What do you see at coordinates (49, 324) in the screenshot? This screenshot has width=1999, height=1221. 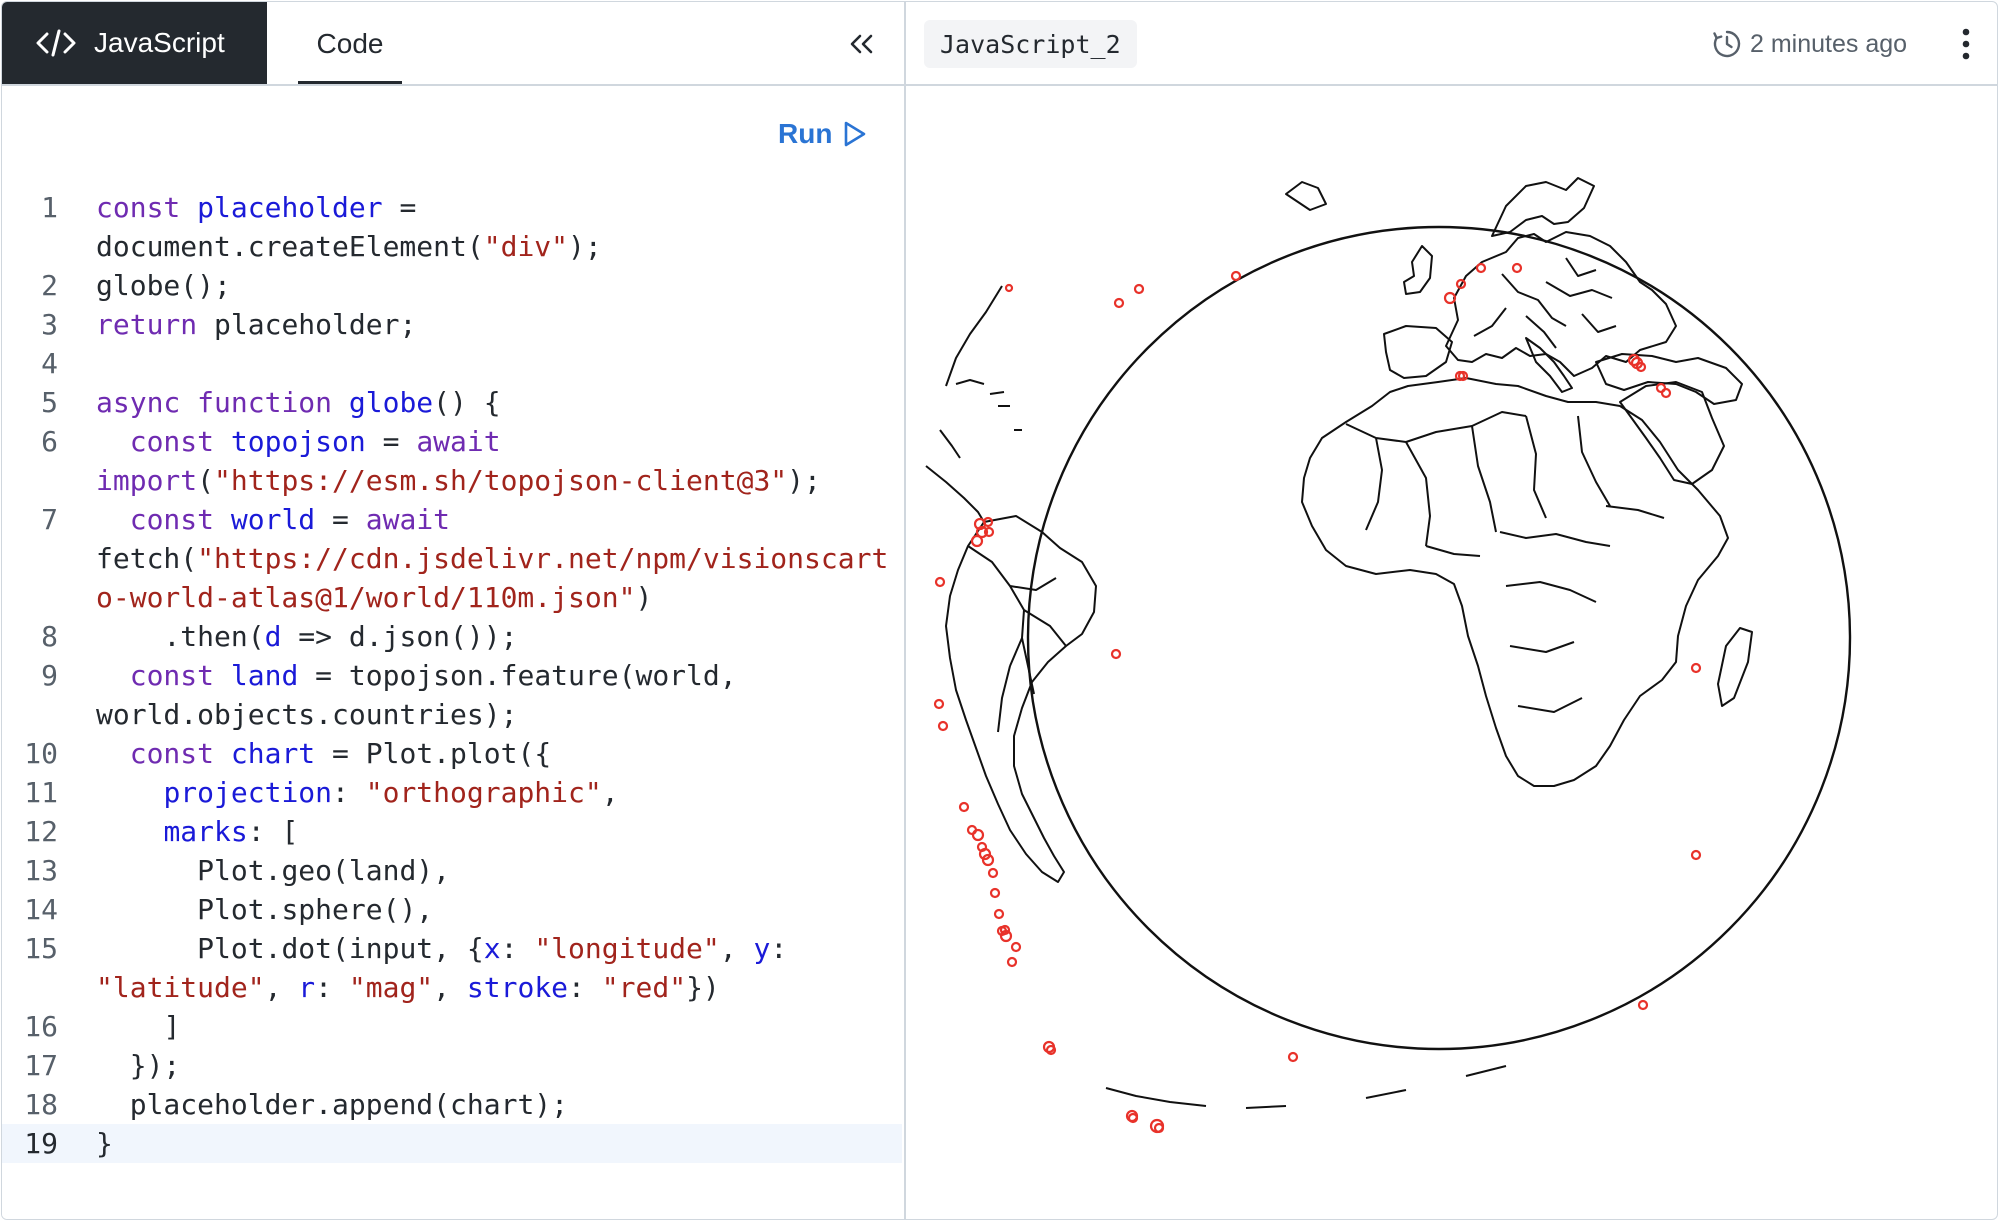 I see `line-number: 3` at bounding box center [49, 324].